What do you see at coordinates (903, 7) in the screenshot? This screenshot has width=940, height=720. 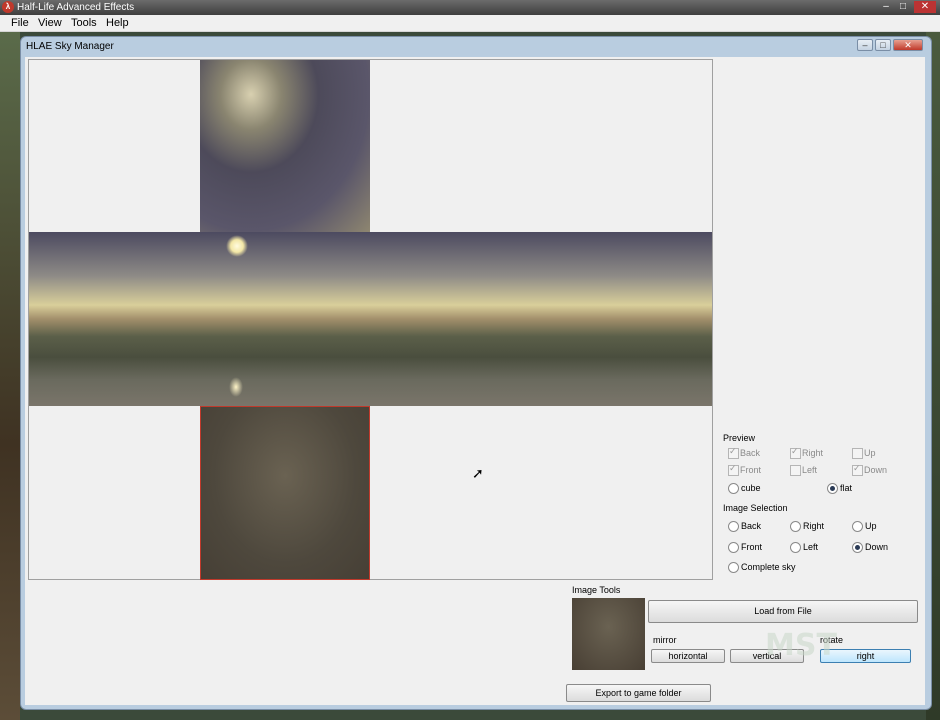 I see `maximize-icon: □` at bounding box center [903, 7].